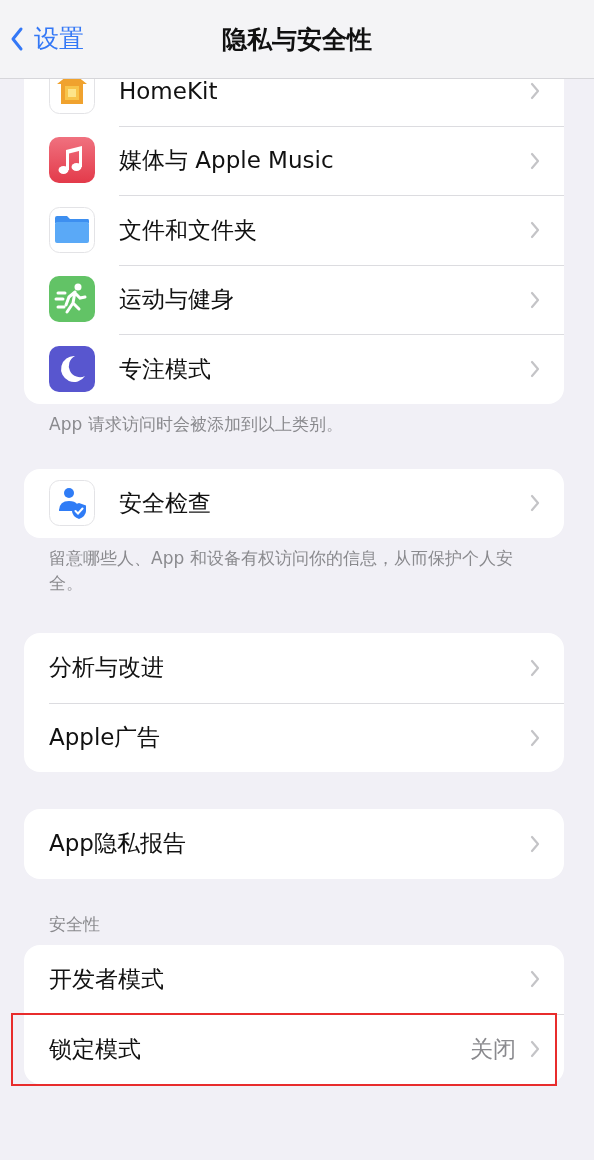 The image size is (594, 1160). Describe the element at coordinates (105, 738) in the screenshot. I see `row-label: Apple广告` at that location.